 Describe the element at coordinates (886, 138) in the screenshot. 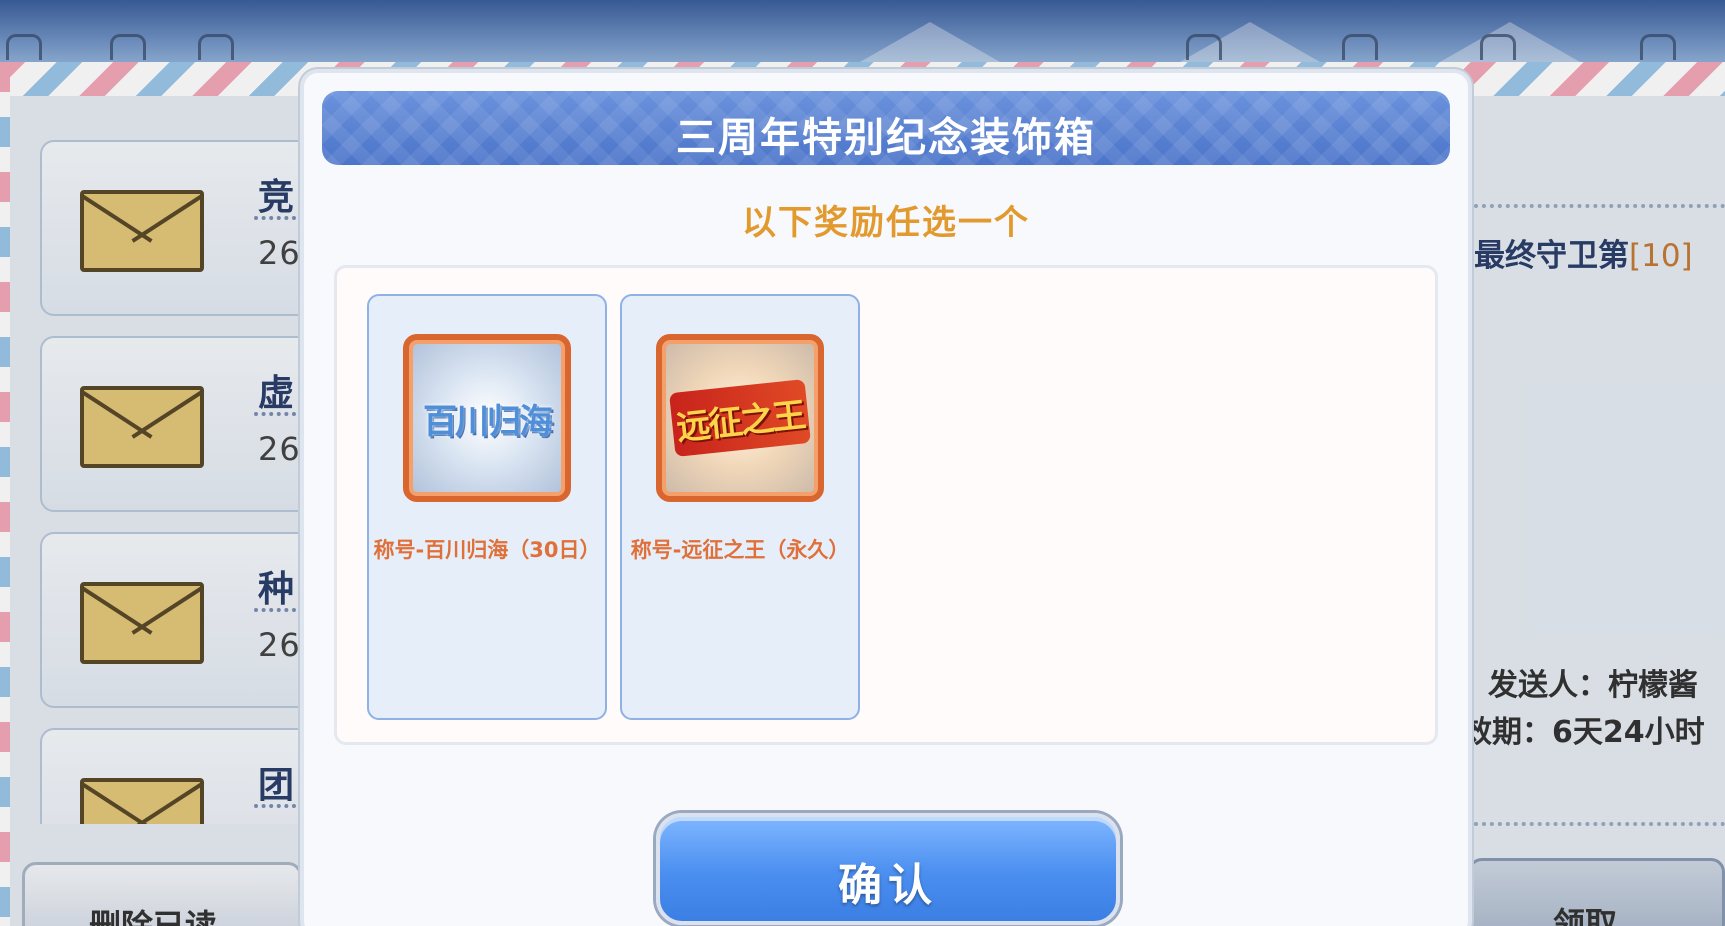

I see `dialog-title: 三周年特别纪念装饰箱` at that location.